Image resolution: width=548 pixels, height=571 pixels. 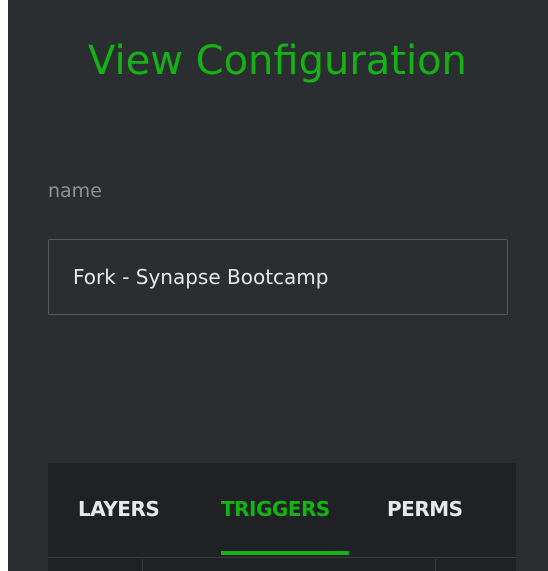 I want to click on tab-triggers: TRIGGERS, so click(x=275, y=509).